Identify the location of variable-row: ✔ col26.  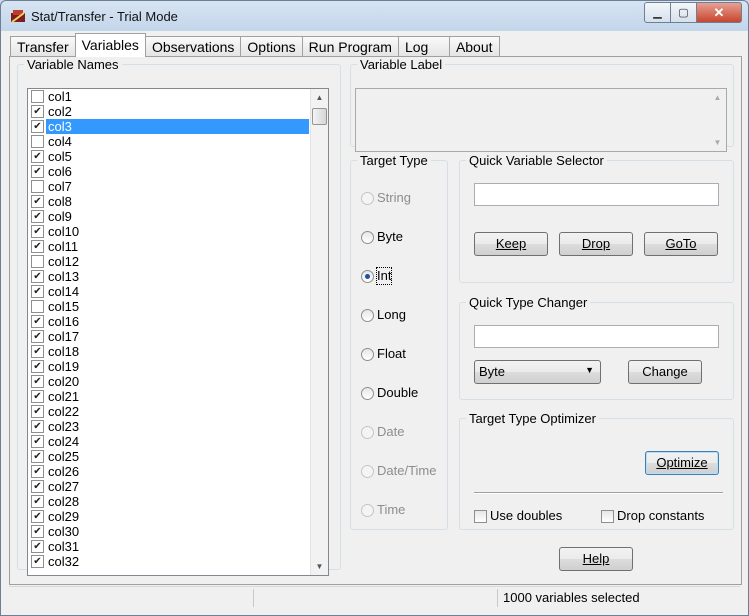
(178, 471).